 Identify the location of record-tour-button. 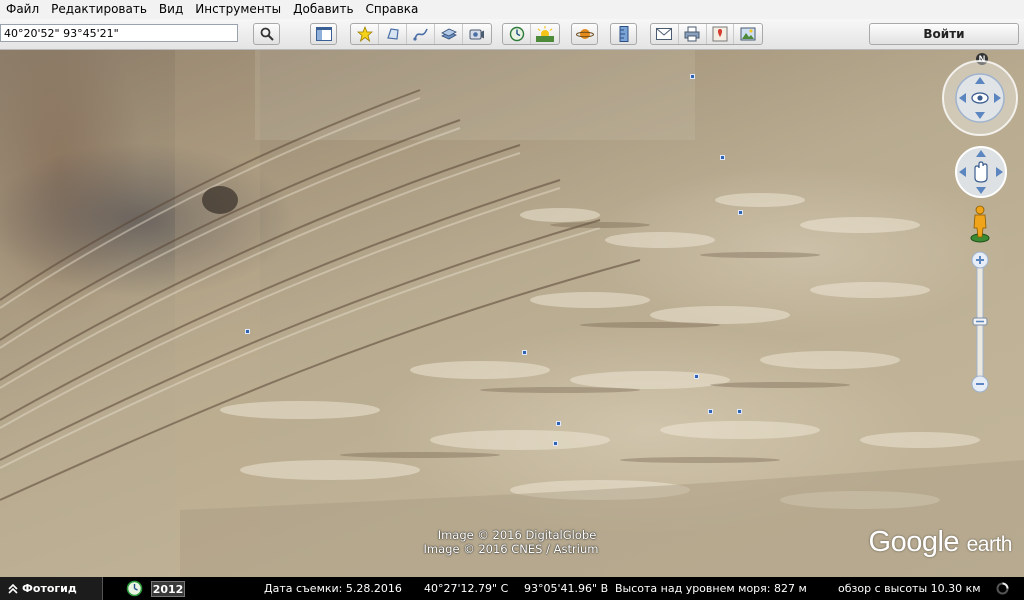
(477, 34).